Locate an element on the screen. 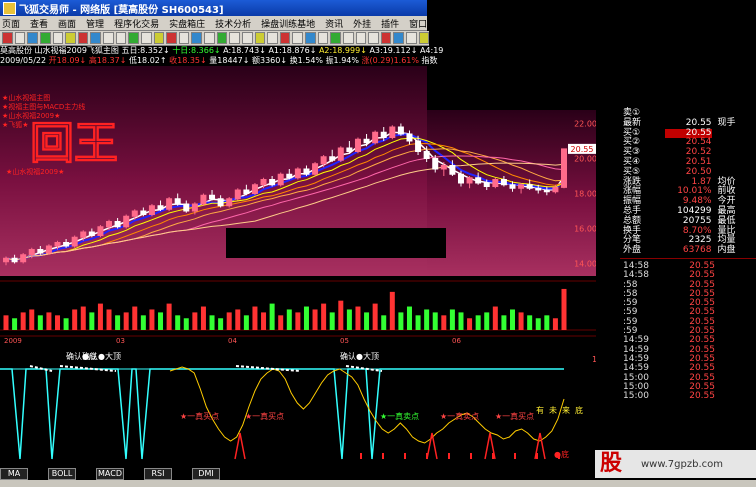 This screenshot has width=756, height=487. menu-item: 技术分析 is located at coordinates (233, 23).